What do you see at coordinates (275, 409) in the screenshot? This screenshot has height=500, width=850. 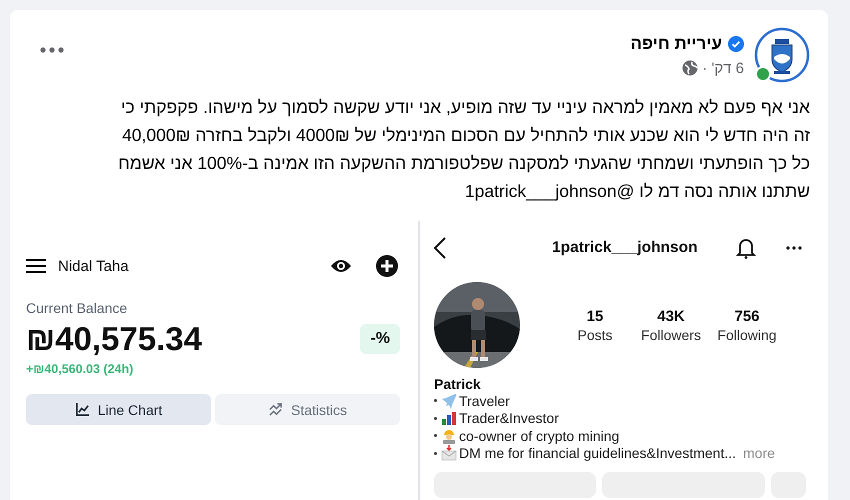 I see `trend-icon` at bounding box center [275, 409].